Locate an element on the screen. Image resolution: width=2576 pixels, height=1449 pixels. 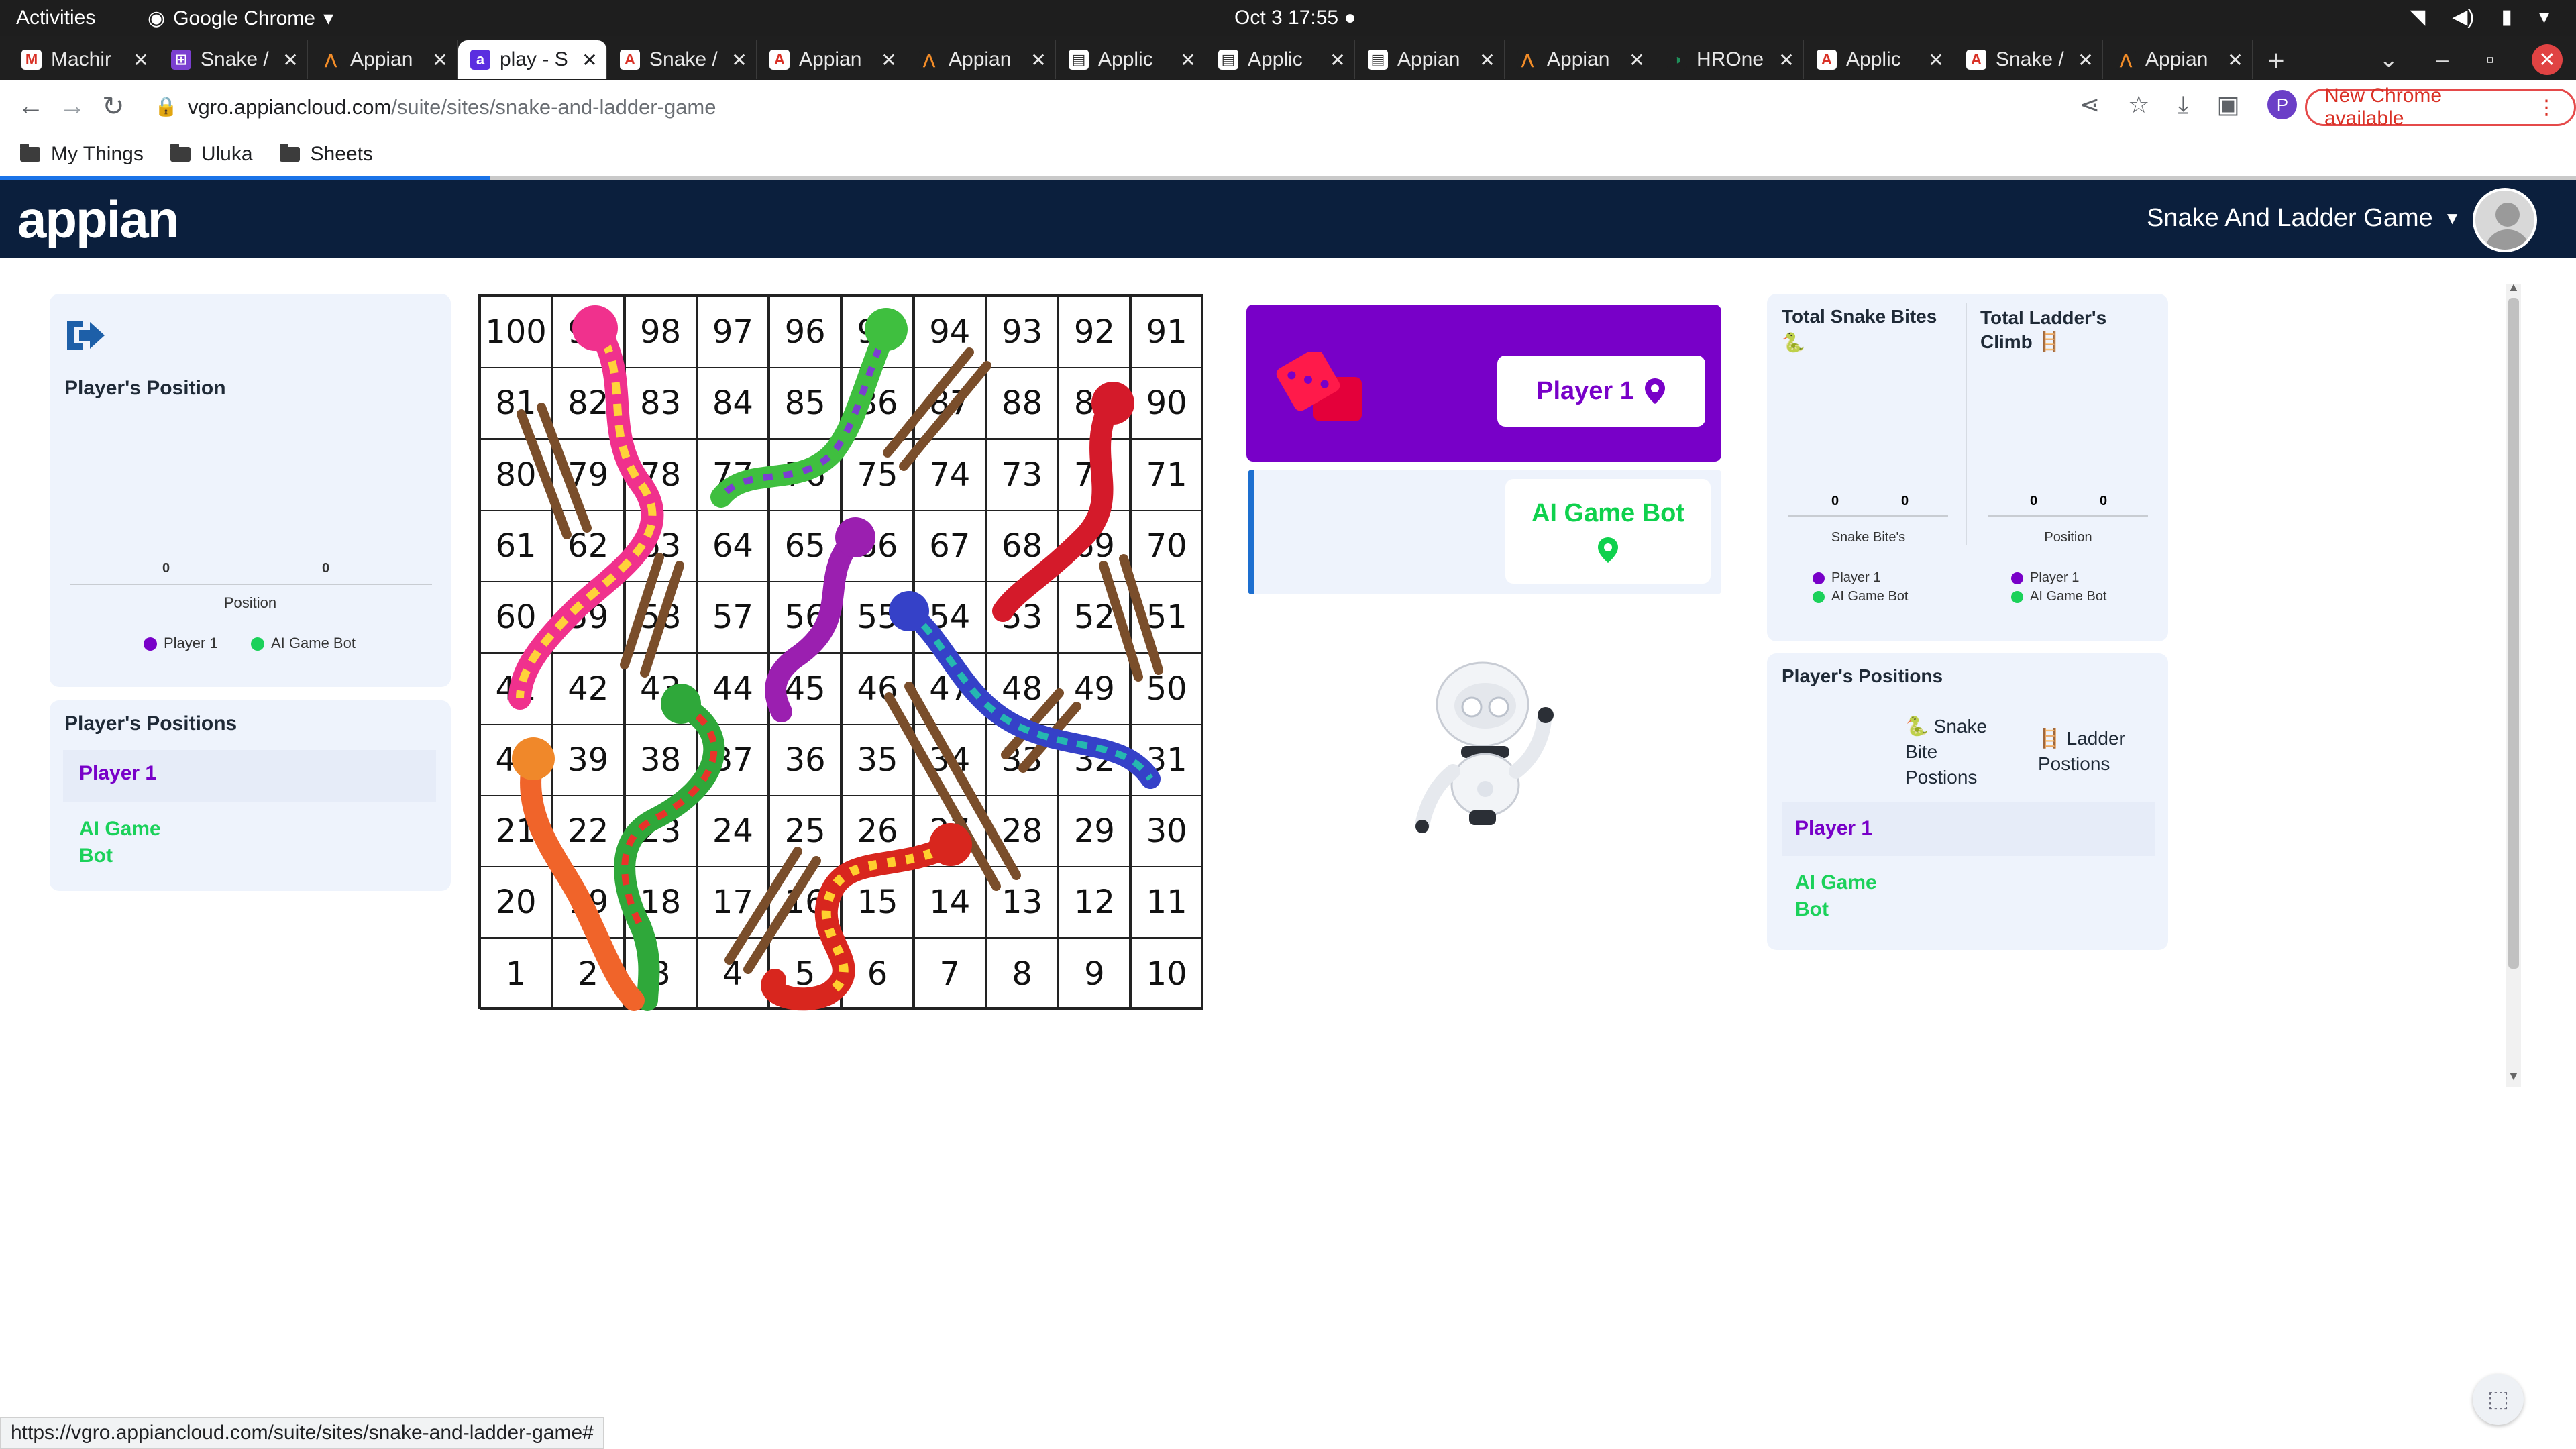
scroll-up-icon: ▲ is located at coordinates (2514, 287).